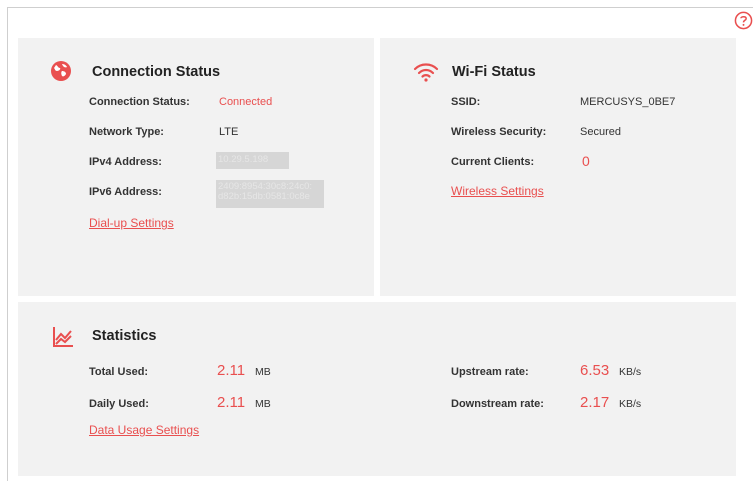  What do you see at coordinates (252, 160) in the screenshot?
I see `ipv4-address-value: 10.29.5.198` at bounding box center [252, 160].